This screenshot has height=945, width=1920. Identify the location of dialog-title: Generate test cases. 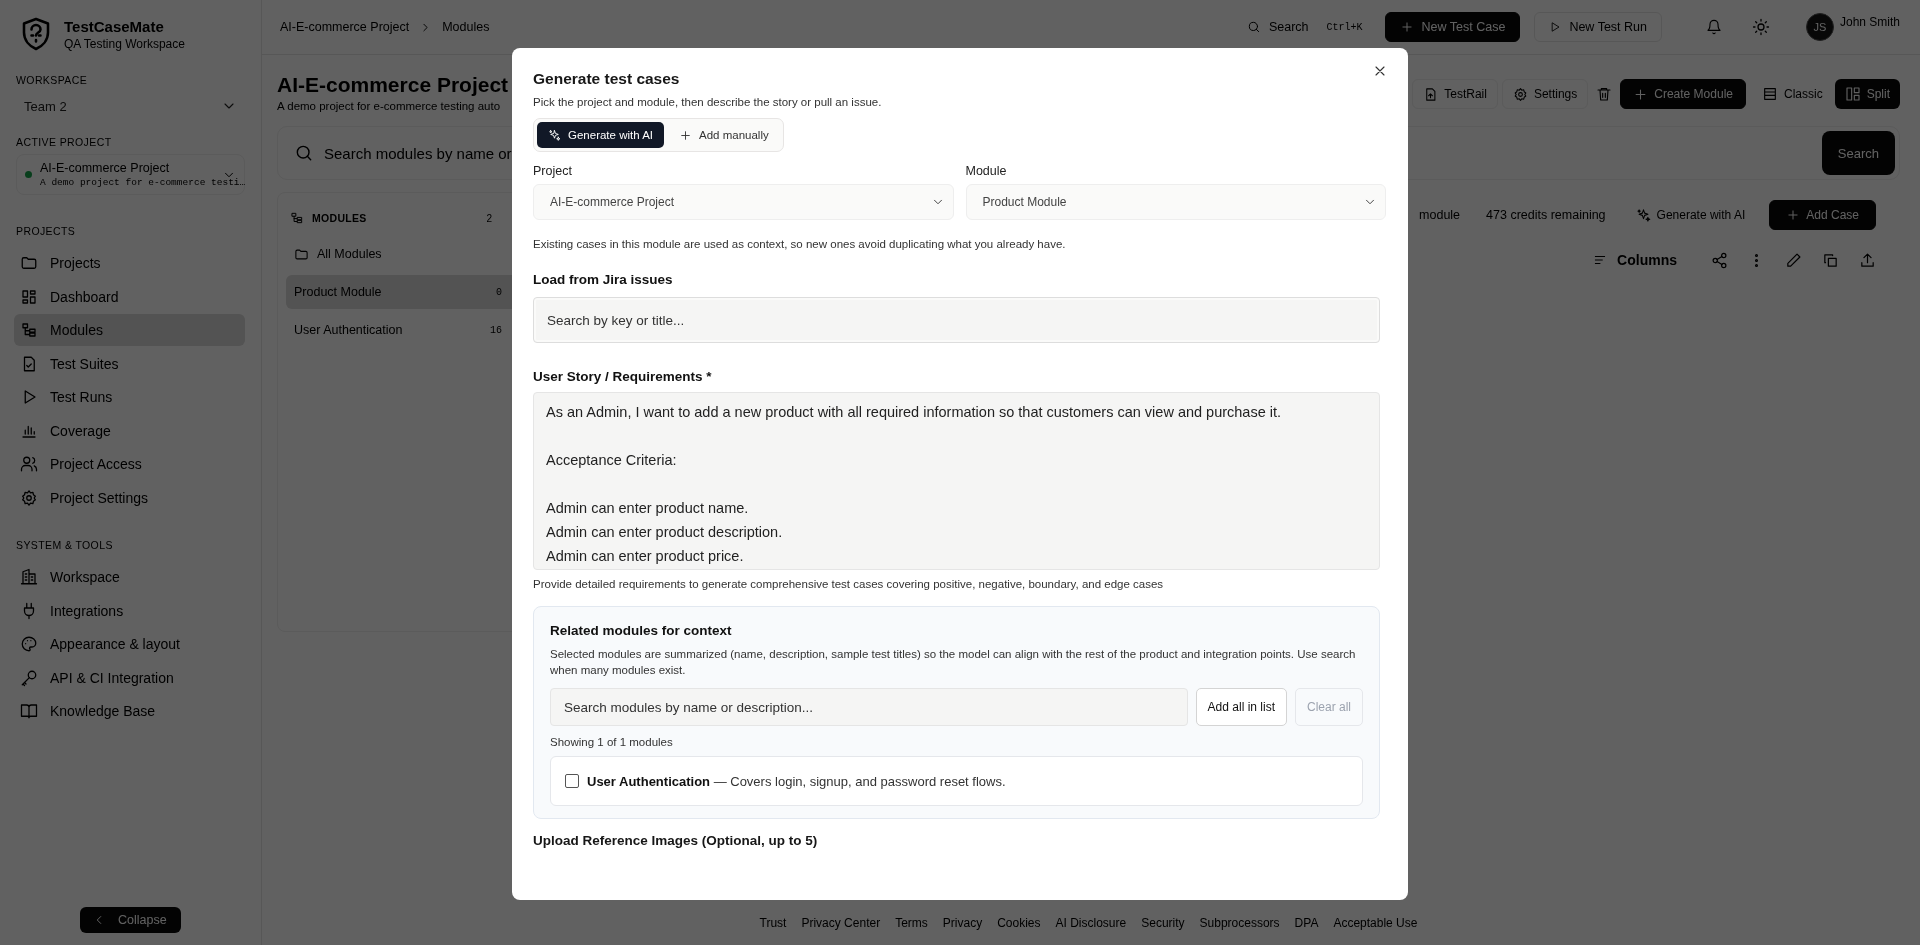
(607, 79).